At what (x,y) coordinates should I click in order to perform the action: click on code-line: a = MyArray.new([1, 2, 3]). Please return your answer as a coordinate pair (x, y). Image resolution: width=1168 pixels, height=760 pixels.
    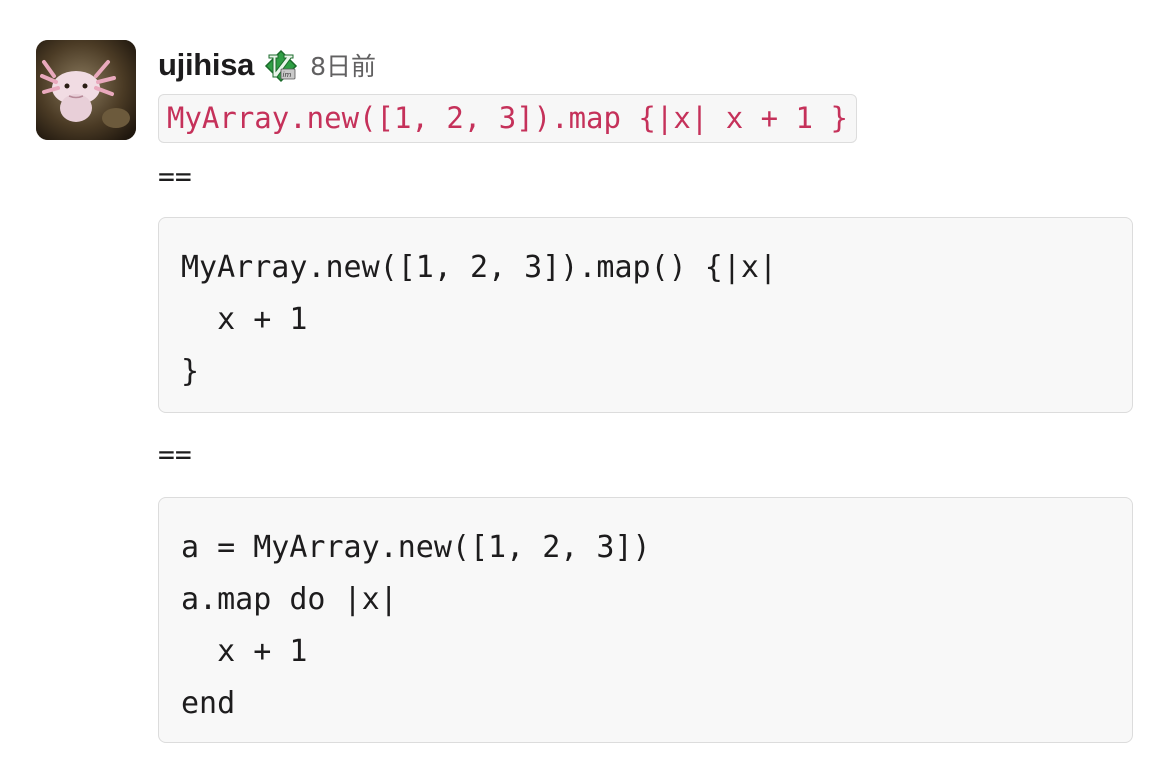
    Looking at the image, I should click on (416, 547).